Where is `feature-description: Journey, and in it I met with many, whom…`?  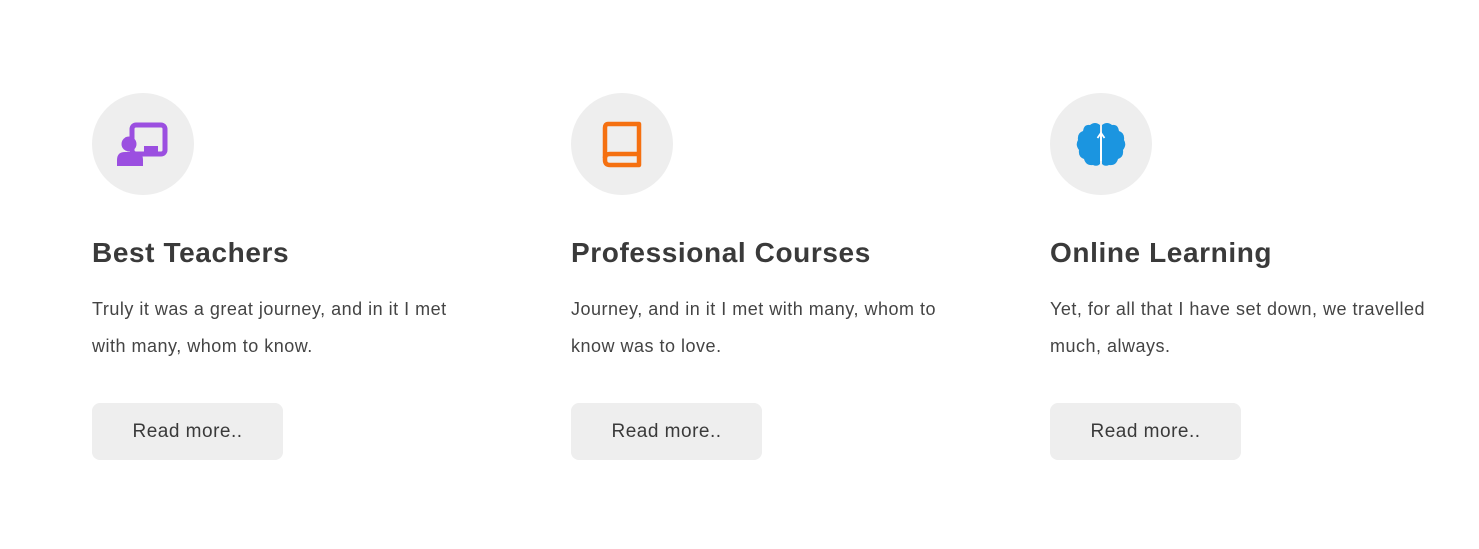 feature-description: Journey, and in it I met with many, whom… is located at coordinates (753, 327).